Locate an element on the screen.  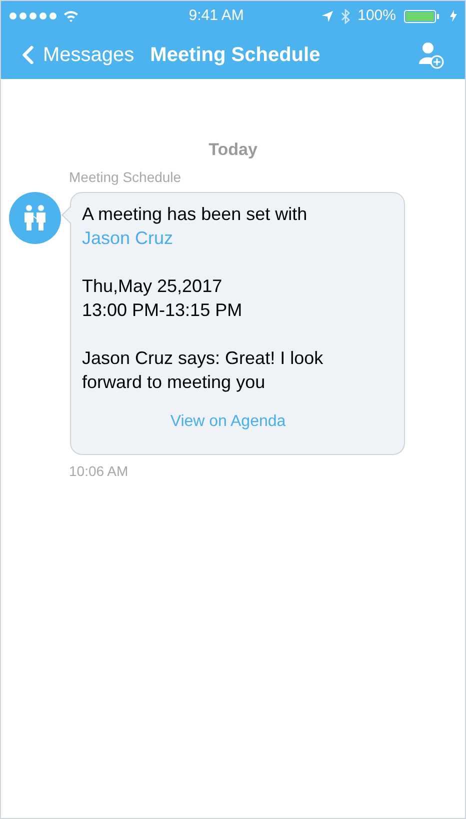
meeting-time: 13:00 PM-13:15 PM is located at coordinates (163, 310).